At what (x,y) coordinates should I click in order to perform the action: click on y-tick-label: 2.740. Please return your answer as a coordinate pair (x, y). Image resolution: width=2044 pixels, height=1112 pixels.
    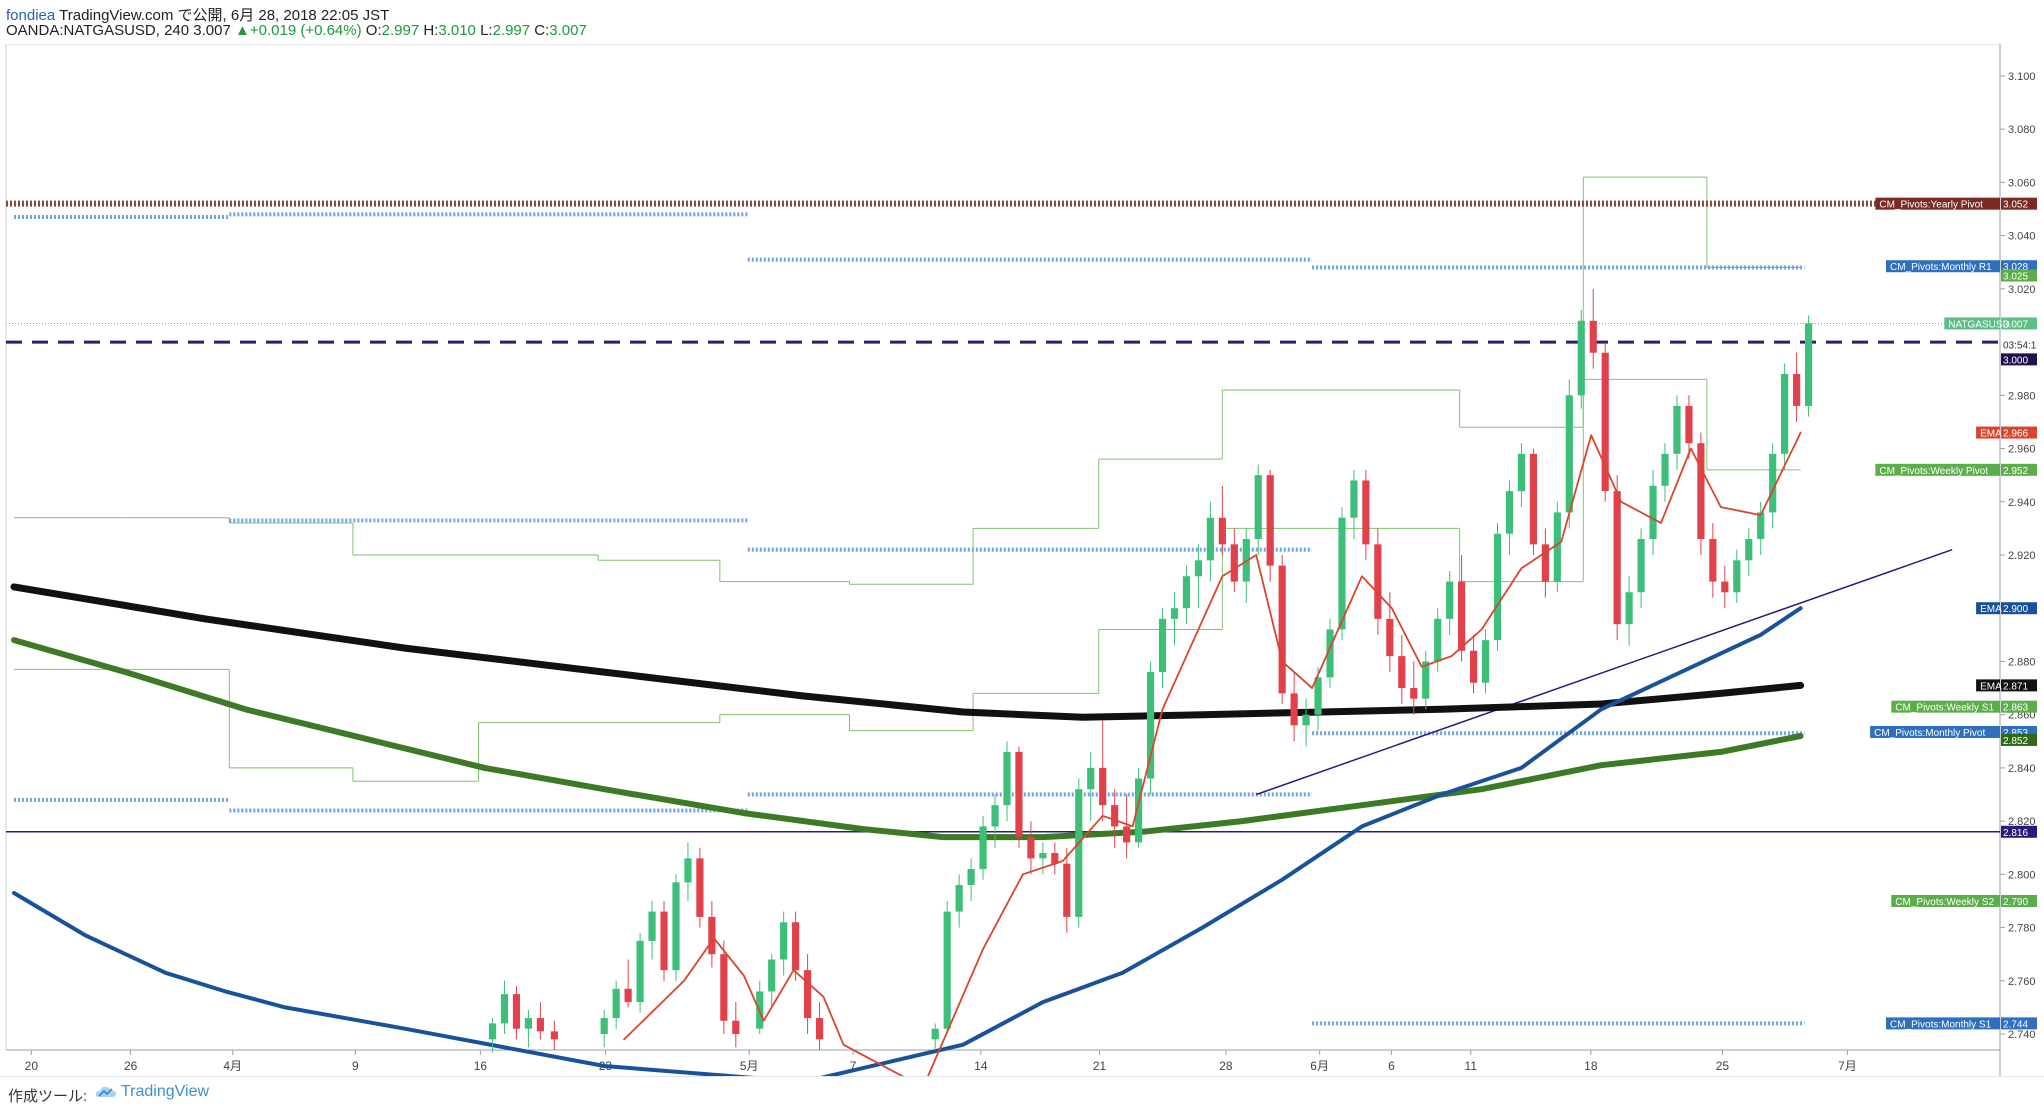
    Looking at the image, I should click on (2022, 1035).